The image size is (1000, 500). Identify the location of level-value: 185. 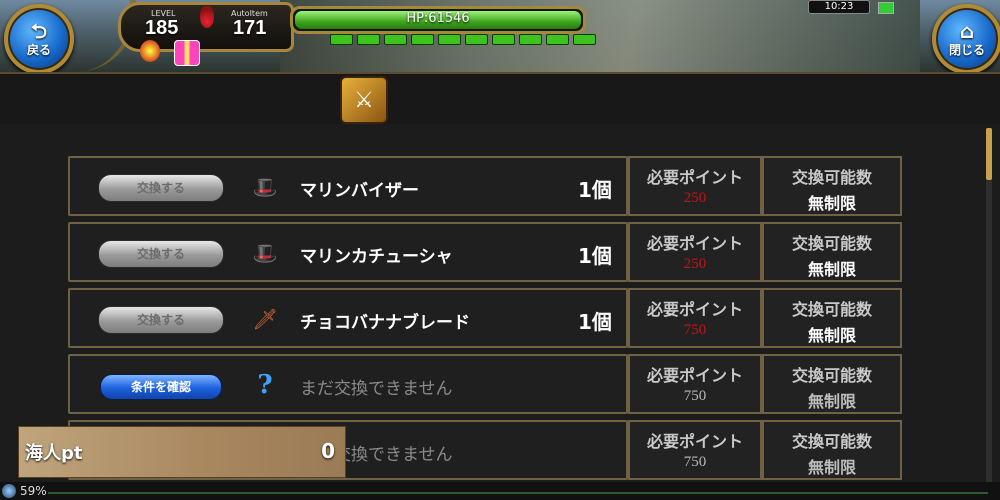
(162, 28).